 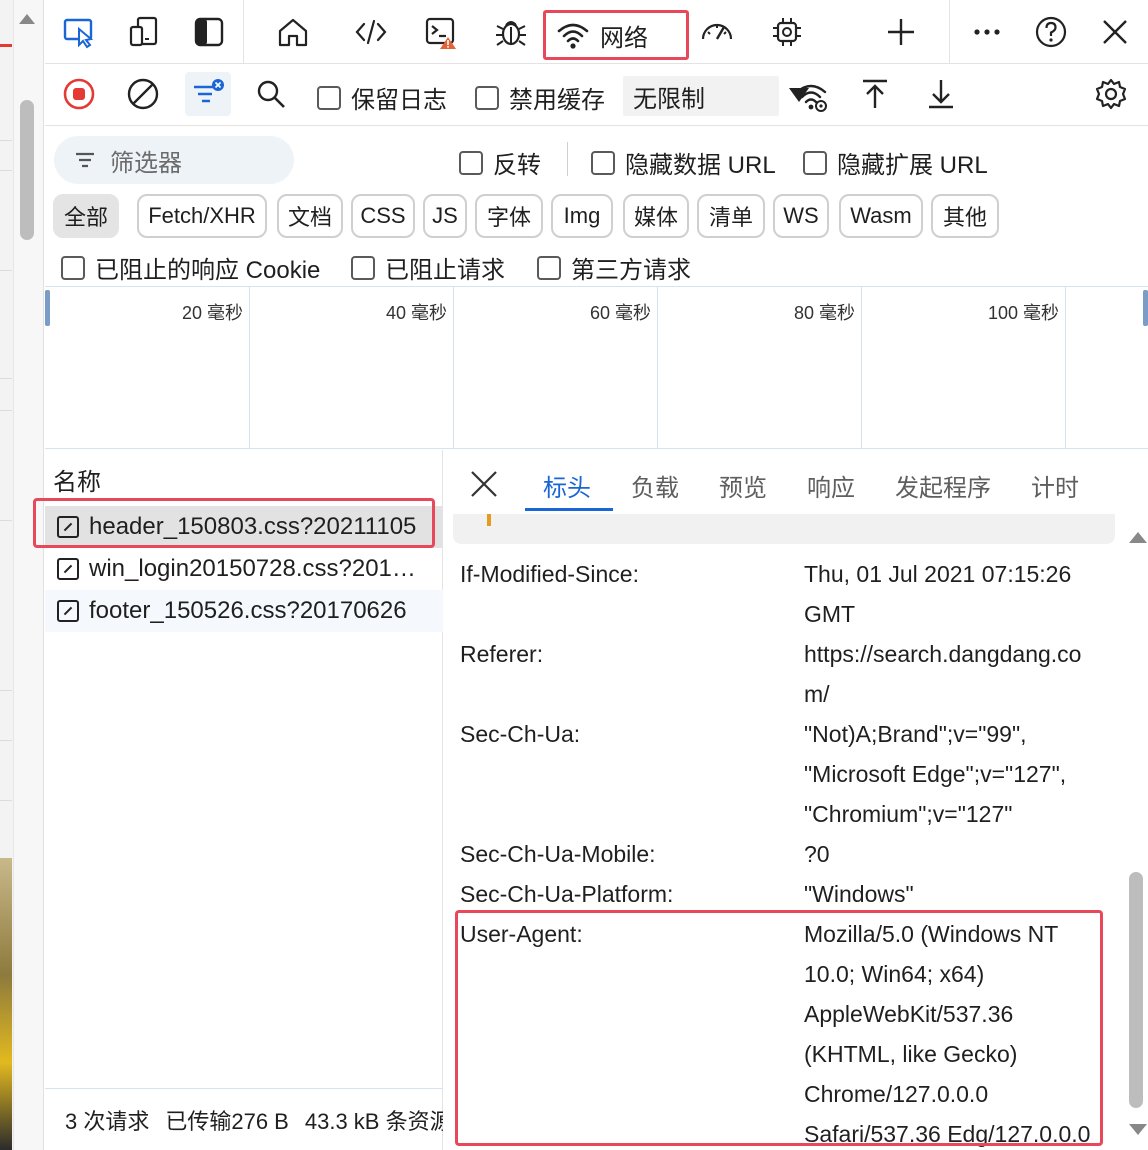 What do you see at coordinates (484, 484) in the screenshot?
I see `close-details-icon` at bounding box center [484, 484].